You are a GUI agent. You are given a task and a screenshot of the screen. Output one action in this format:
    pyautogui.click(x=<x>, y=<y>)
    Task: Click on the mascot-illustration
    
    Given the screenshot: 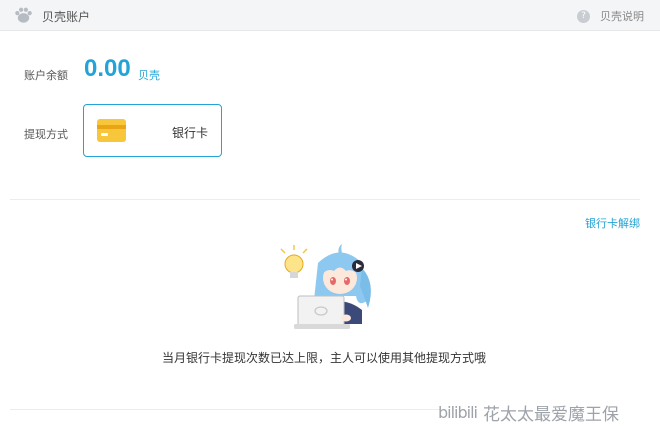 What is the action you would take?
    pyautogui.click(x=325, y=286)
    